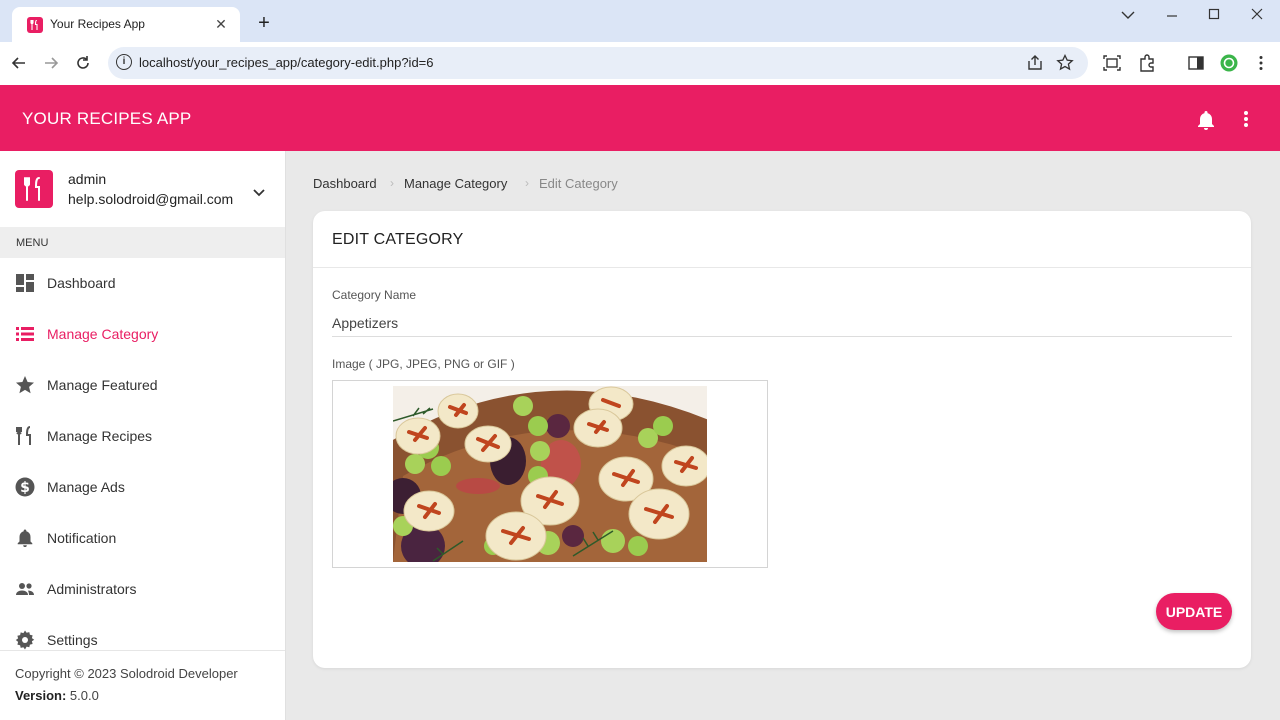  I want to click on list-icon, so click(25, 334).